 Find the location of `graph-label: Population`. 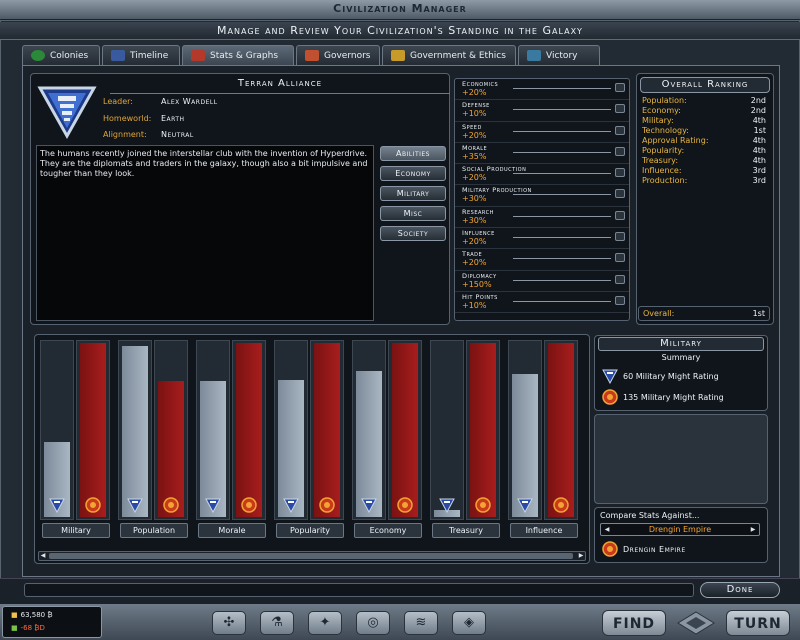

graph-label: Population is located at coordinates (154, 530).